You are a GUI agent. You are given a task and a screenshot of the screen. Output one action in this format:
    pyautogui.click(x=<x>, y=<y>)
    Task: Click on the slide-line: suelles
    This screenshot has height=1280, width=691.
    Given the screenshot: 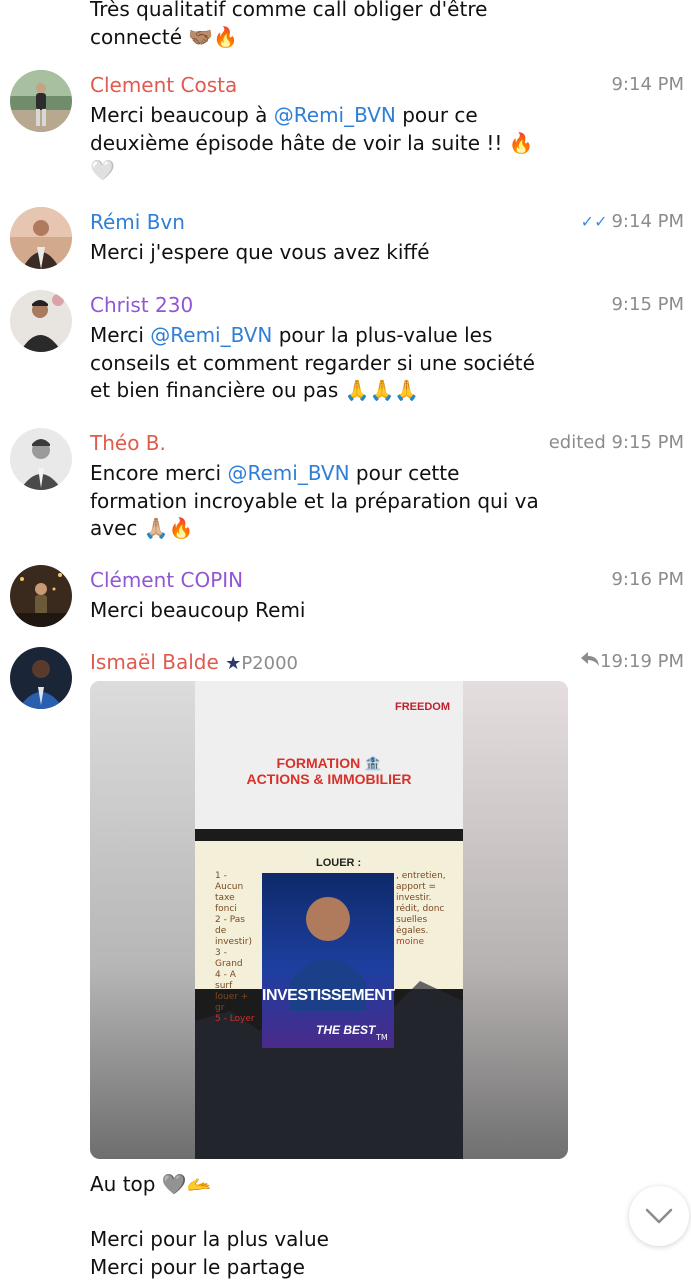 What is the action you would take?
    pyautogui.click(x=412, y=920)
    